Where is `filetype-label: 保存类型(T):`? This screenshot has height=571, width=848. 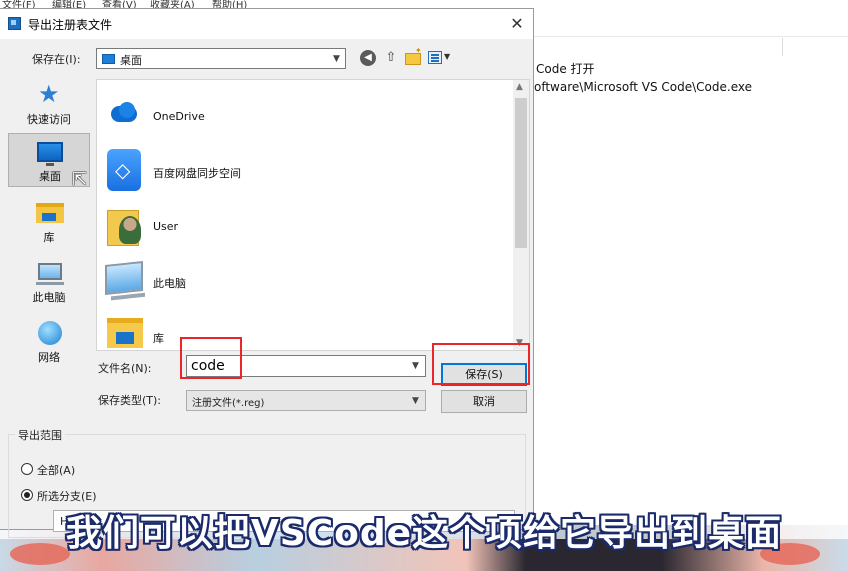 filetype-label: 保存类型(T): is located at coordinates (130, 400).